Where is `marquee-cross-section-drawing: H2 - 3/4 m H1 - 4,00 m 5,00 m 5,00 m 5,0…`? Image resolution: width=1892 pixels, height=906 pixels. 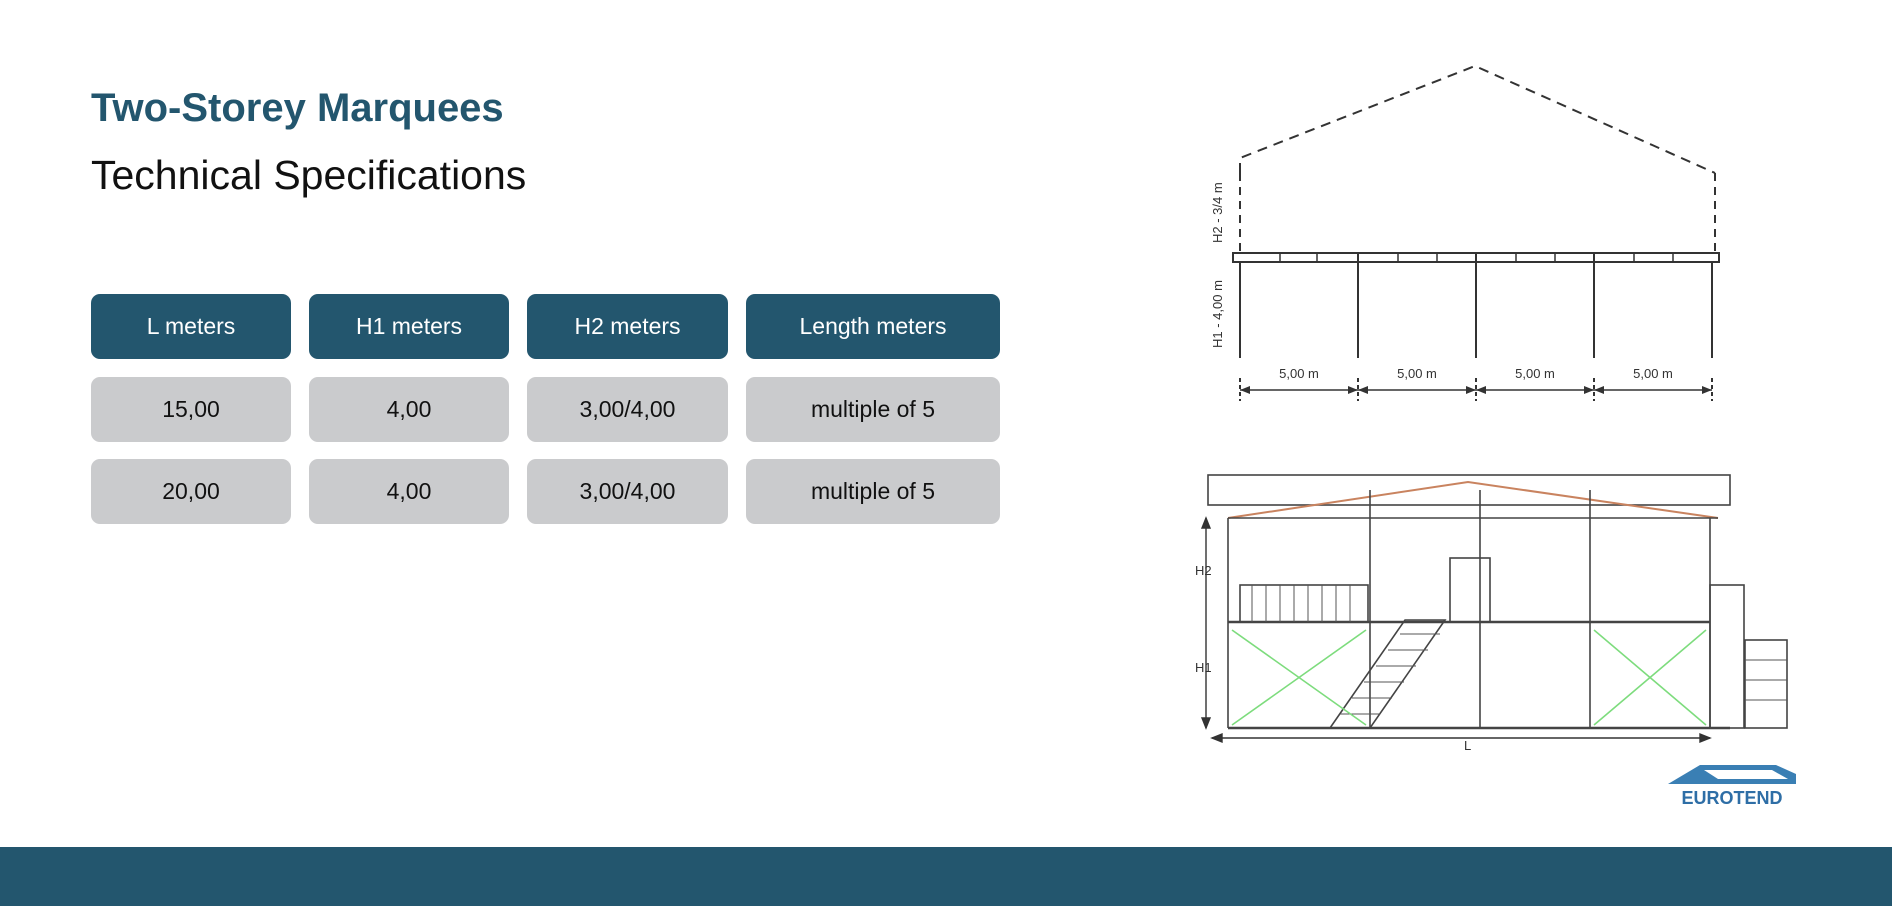 marquee-cross-section-drawing: H2 - 3/4 m H1 - 4,00 m 5,00 m 5,00 m 5,0… is located at coordinates (1465, 232).